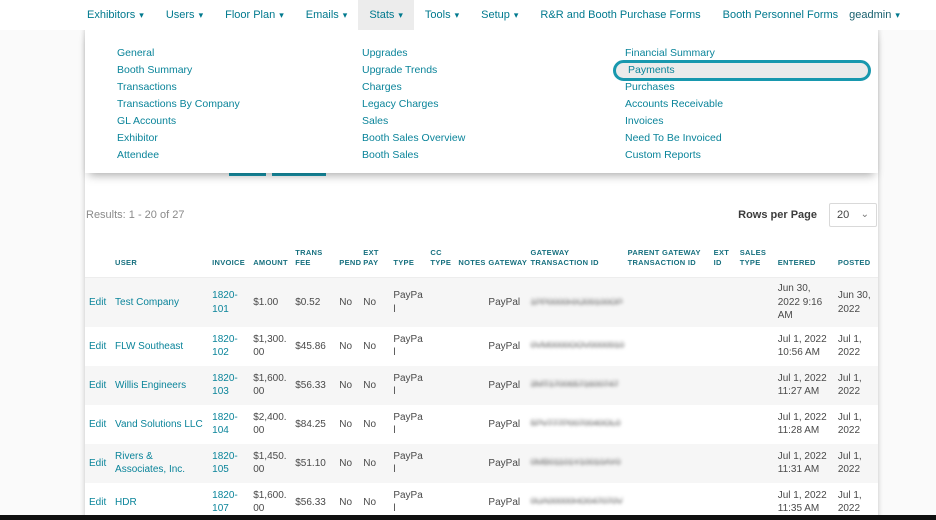 The image size is (936, 520). What do you see at coordinates (437, 15) in the screenshot?
I see `nav-item-label: Tools` at bounding box center [437, 15].